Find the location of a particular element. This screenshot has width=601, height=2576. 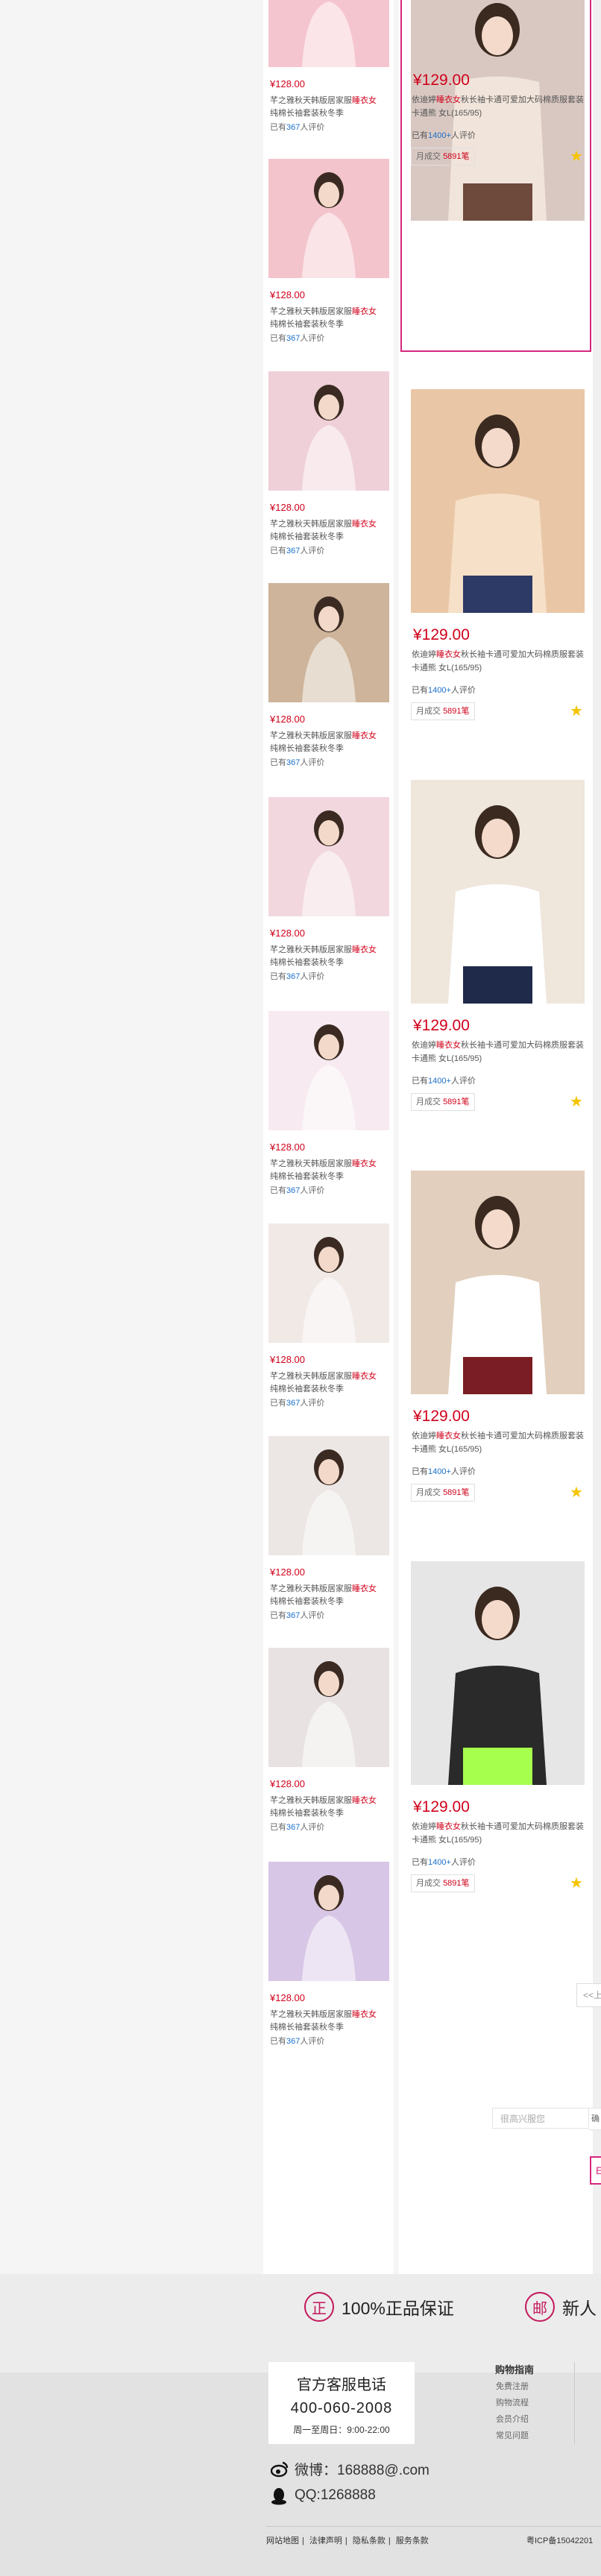

genuine-label: 100%正品保证 is located at coordinates (398, 2308).